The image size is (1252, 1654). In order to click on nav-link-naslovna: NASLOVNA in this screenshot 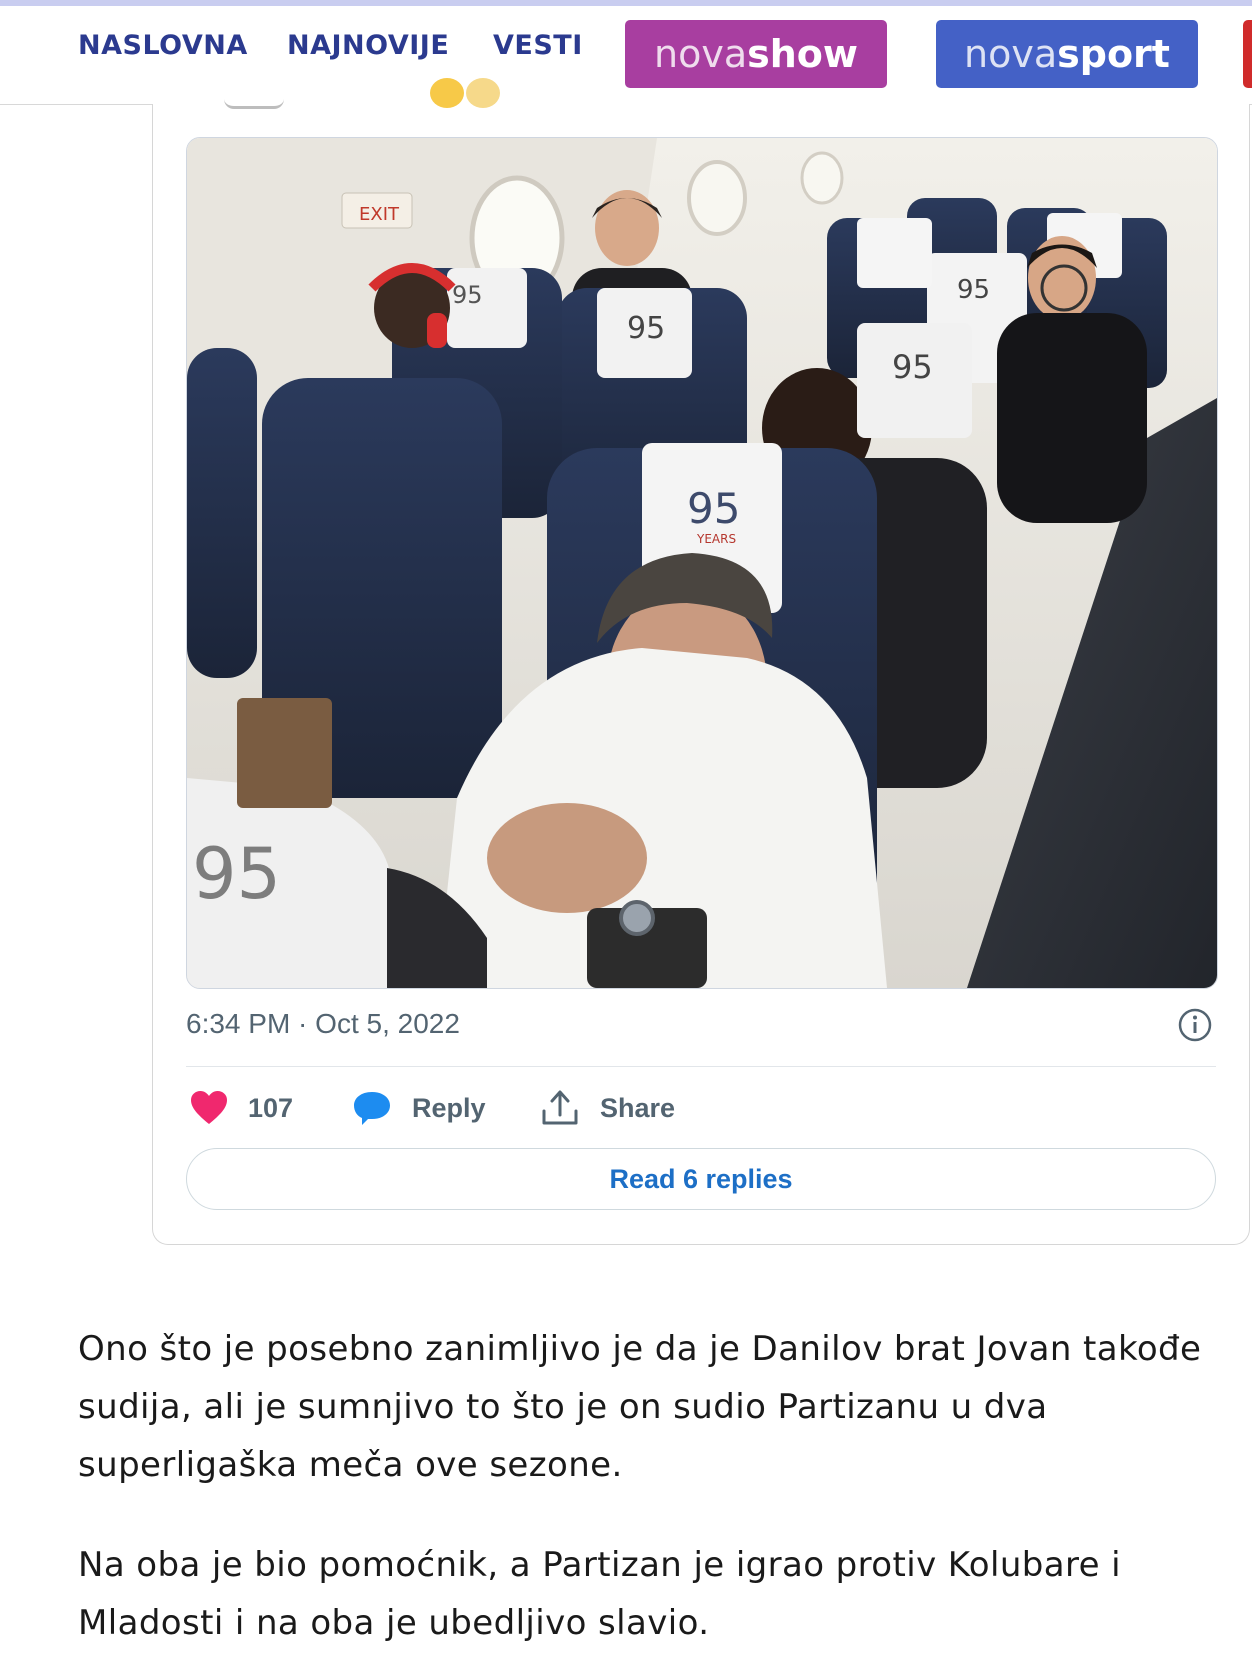, I will do `click(163, 45)`.